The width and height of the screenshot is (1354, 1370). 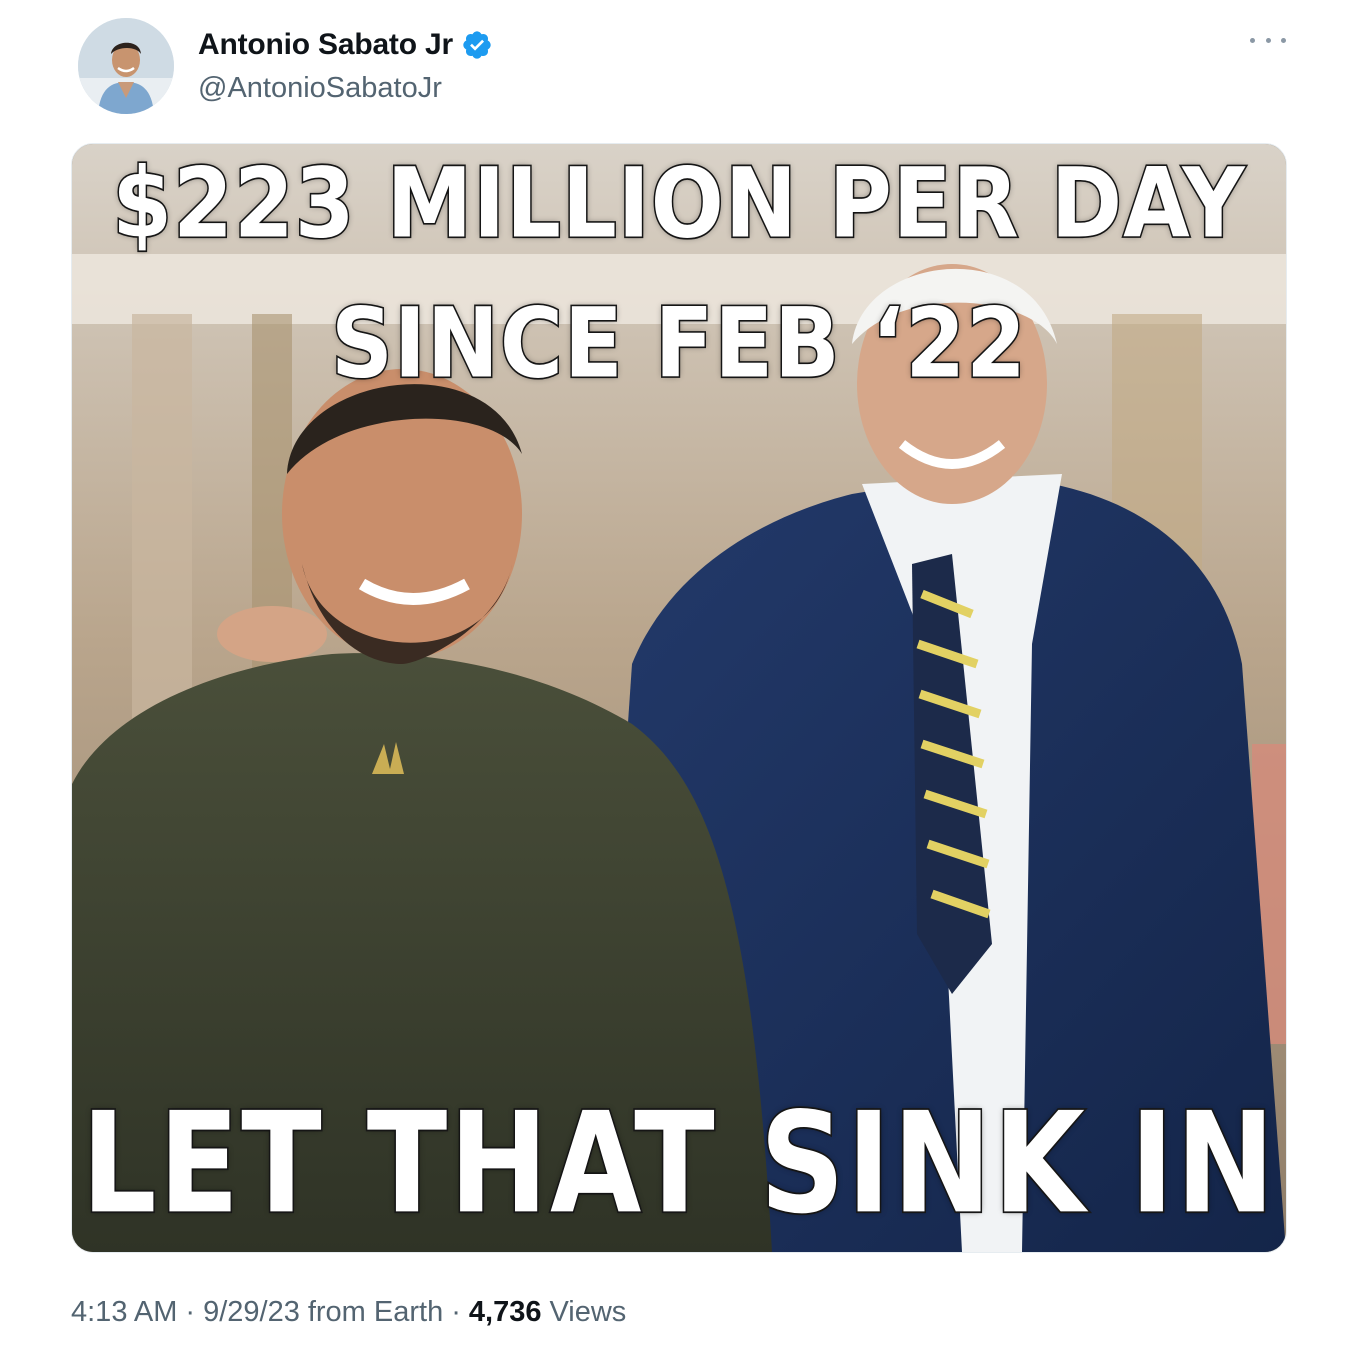 I want to click on tweet-source: from Earth, so click(x=375, y=1312).